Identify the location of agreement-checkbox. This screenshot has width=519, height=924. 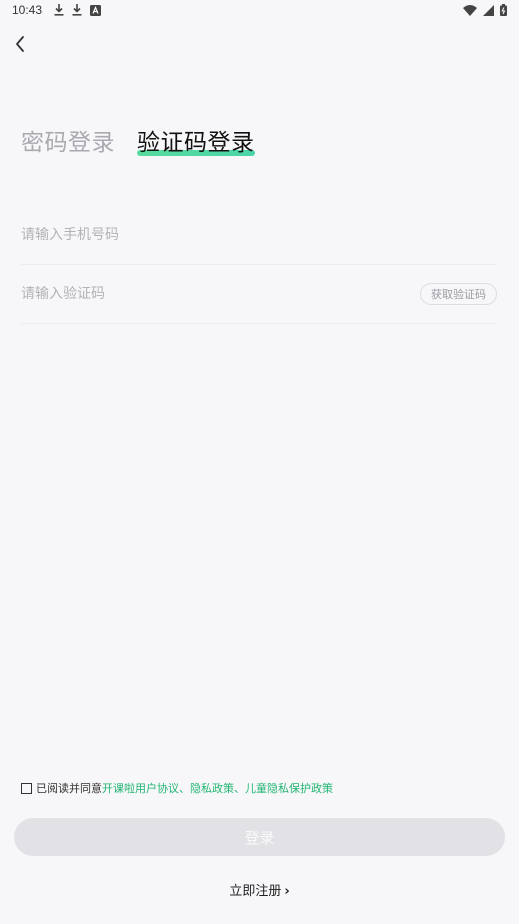
(26, 788).